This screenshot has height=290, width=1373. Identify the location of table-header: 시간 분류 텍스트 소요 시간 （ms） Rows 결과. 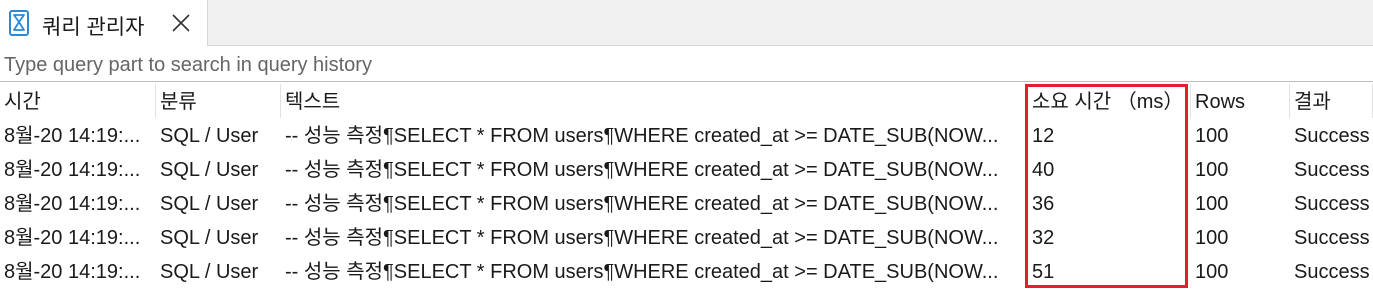
(686, 101).